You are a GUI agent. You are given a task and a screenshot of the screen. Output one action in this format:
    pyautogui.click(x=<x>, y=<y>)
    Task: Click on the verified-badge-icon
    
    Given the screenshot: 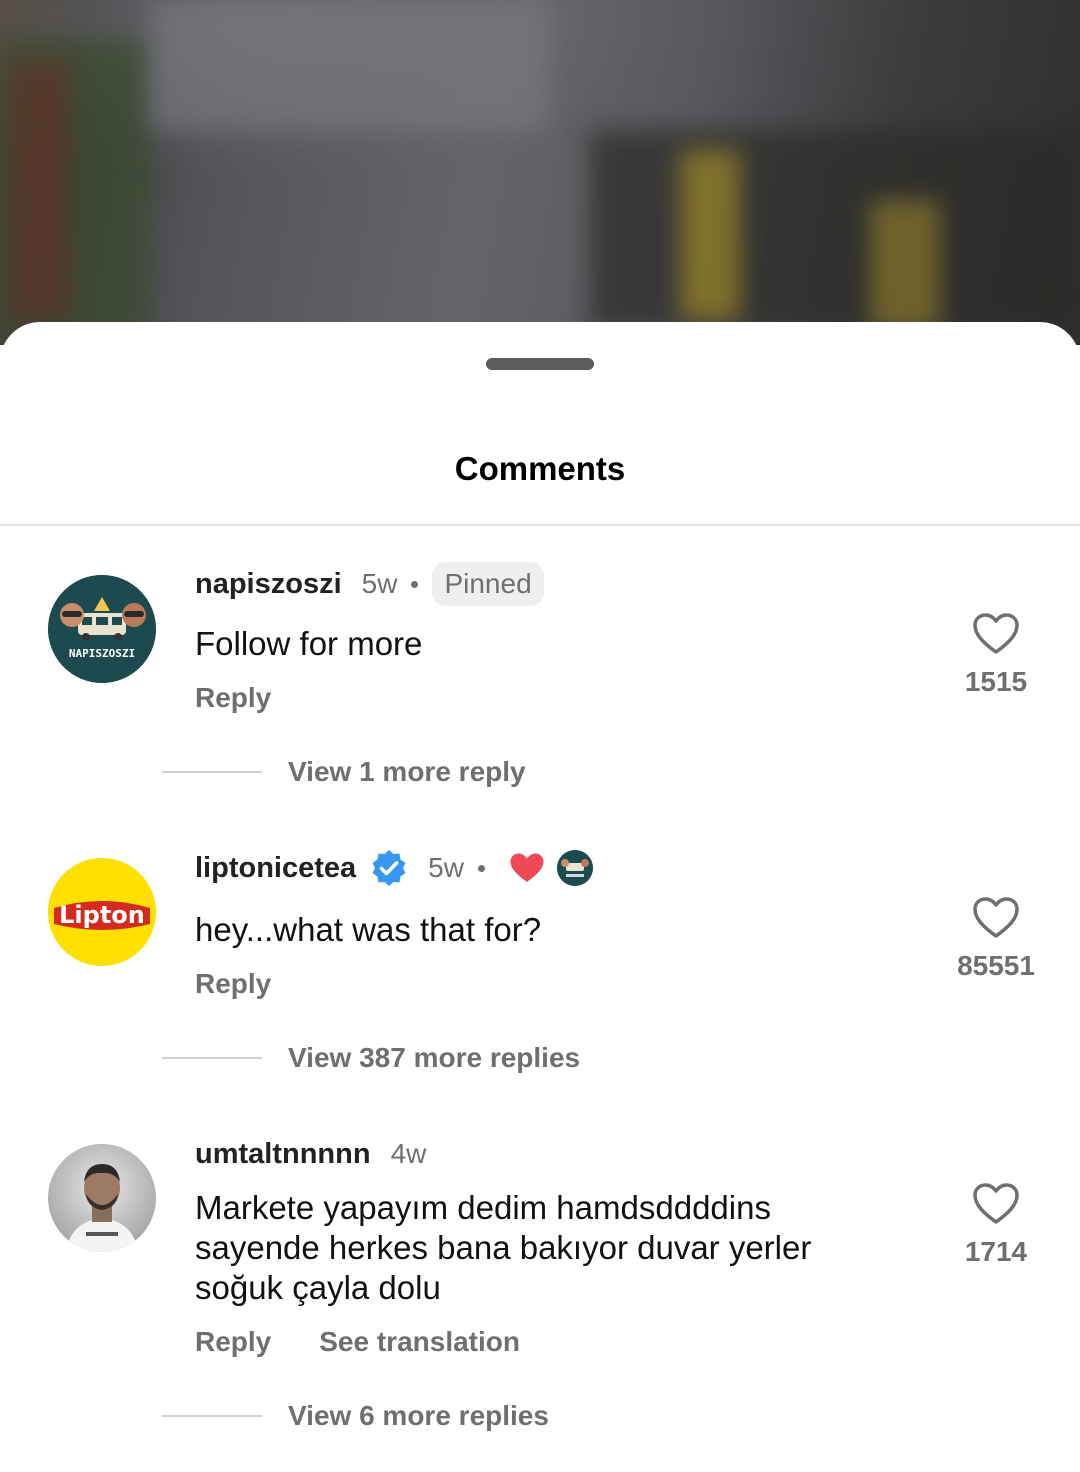 What is the action you would take?
    pyautogui.click(x=389, y=868)
    